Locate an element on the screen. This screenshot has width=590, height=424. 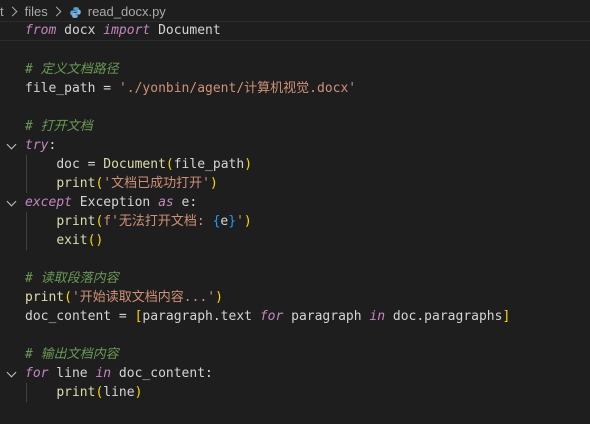
code-line-14: # 读取段落内容 is located at coordinates (295, 278).